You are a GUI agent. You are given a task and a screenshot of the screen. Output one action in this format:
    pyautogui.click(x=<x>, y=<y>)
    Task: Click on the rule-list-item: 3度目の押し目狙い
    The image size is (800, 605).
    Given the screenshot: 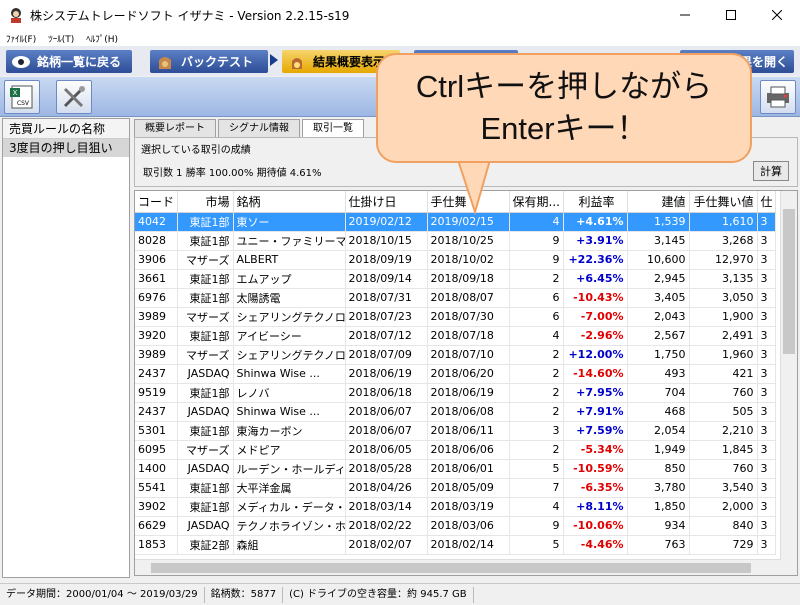 What is the action you would take?
    pyautogui.click(x=66, y=148)
    